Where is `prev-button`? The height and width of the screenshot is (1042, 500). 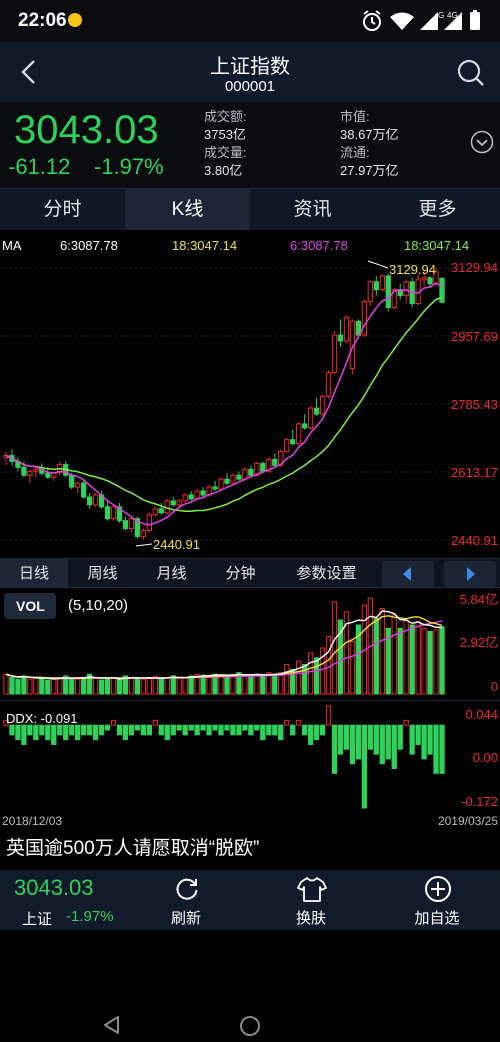
prev-button is located at coordinates (408, 574).